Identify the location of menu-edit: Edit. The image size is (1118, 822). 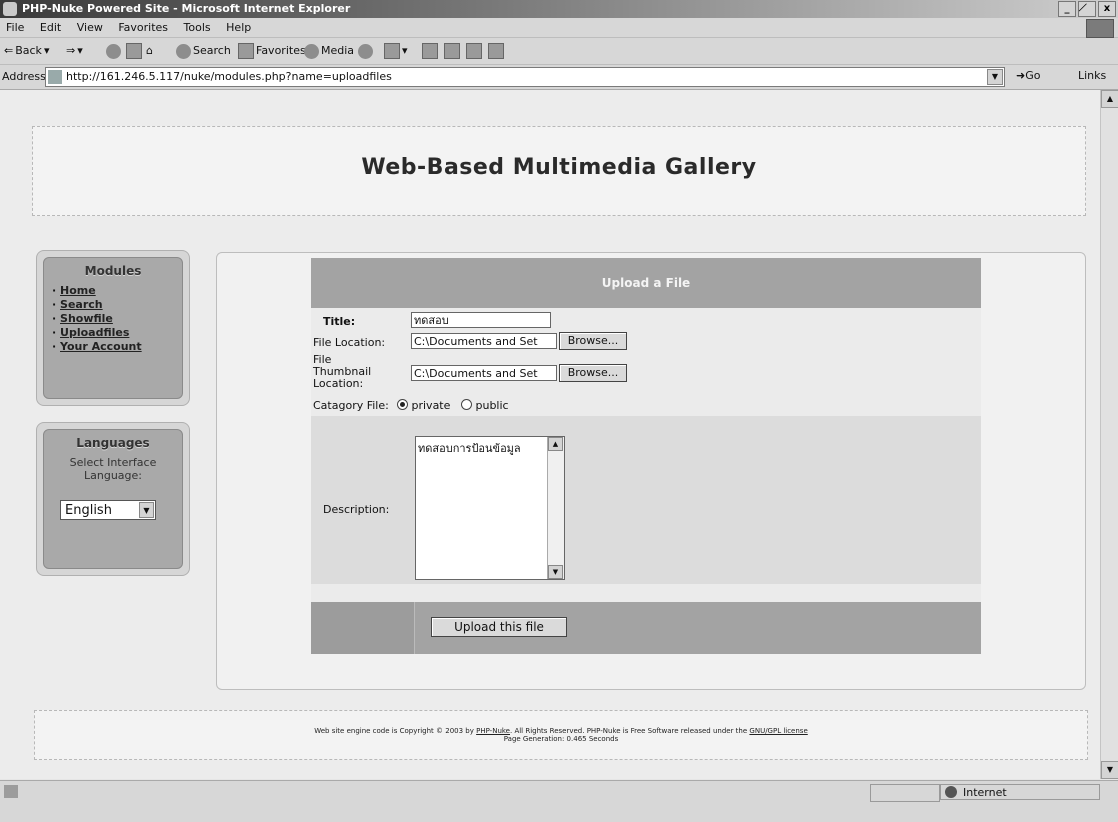
(50, 27).